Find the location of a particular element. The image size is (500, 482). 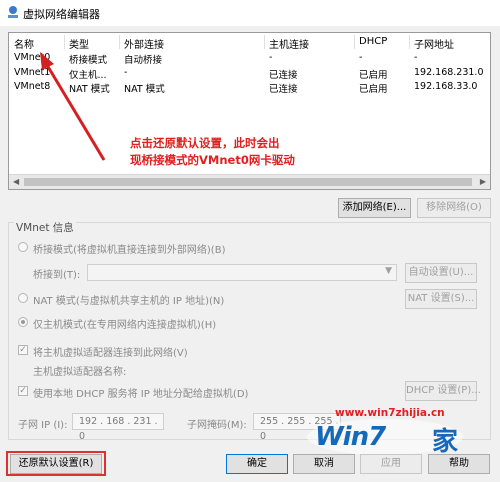

table-row: VMnet0 桥接模式 自动桥接 - - - is located at coordinates (249, 59).